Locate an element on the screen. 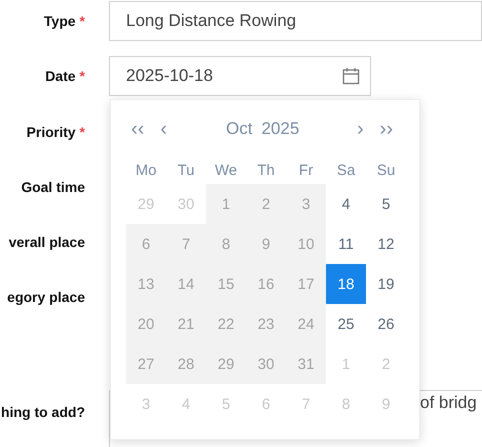  calendar-day: 20 is located at coordinates (146, 324).